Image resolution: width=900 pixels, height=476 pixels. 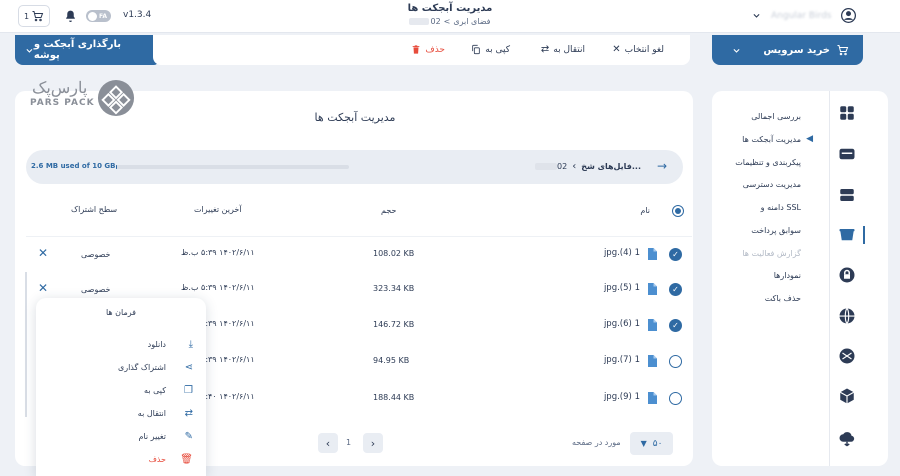 What do you see at coordinates (771, 139) in the screenshot?
I see `sidebar-item-label: مدیریت آبجکت ها` at bounding box center [771, 139].